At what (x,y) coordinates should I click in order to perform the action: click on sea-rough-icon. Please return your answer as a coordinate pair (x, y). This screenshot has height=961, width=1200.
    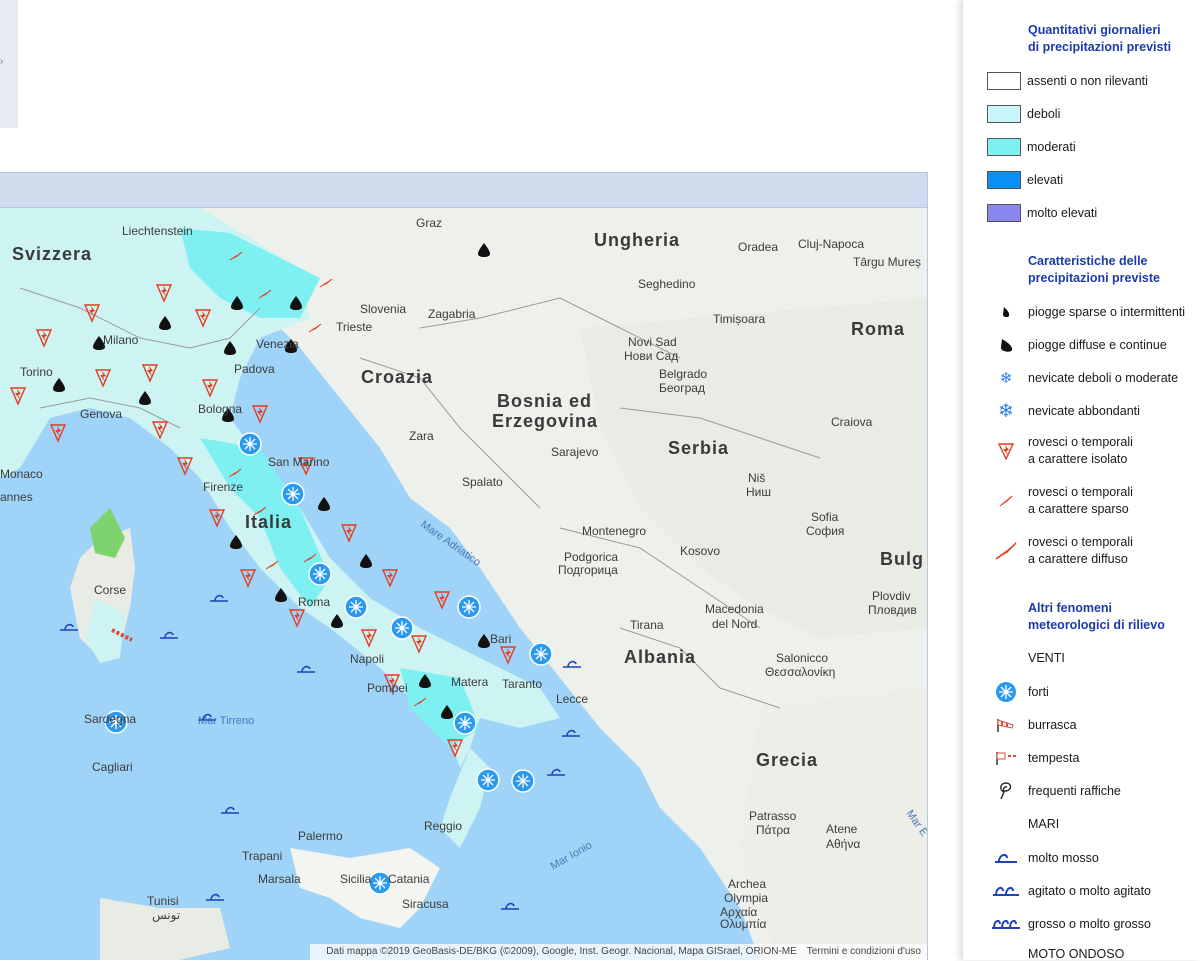
    Looking at the image, I should click on (1006, 858).